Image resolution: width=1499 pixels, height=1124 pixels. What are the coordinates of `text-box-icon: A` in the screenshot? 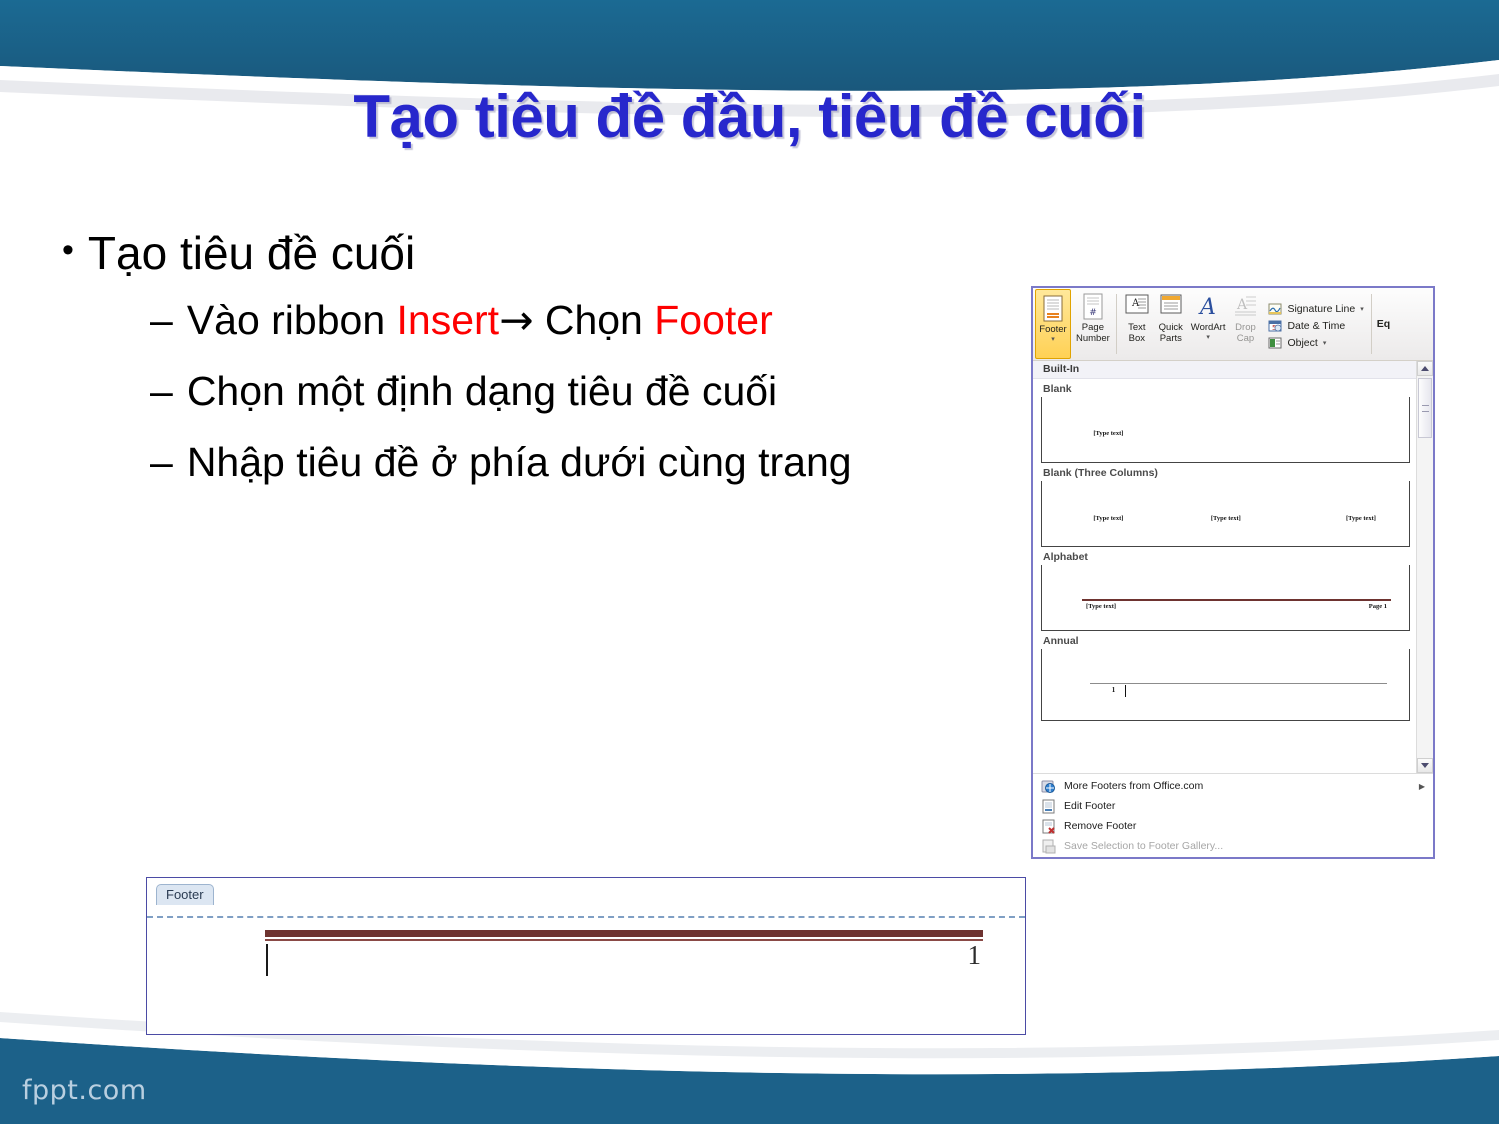 It's located at (1137, 304).